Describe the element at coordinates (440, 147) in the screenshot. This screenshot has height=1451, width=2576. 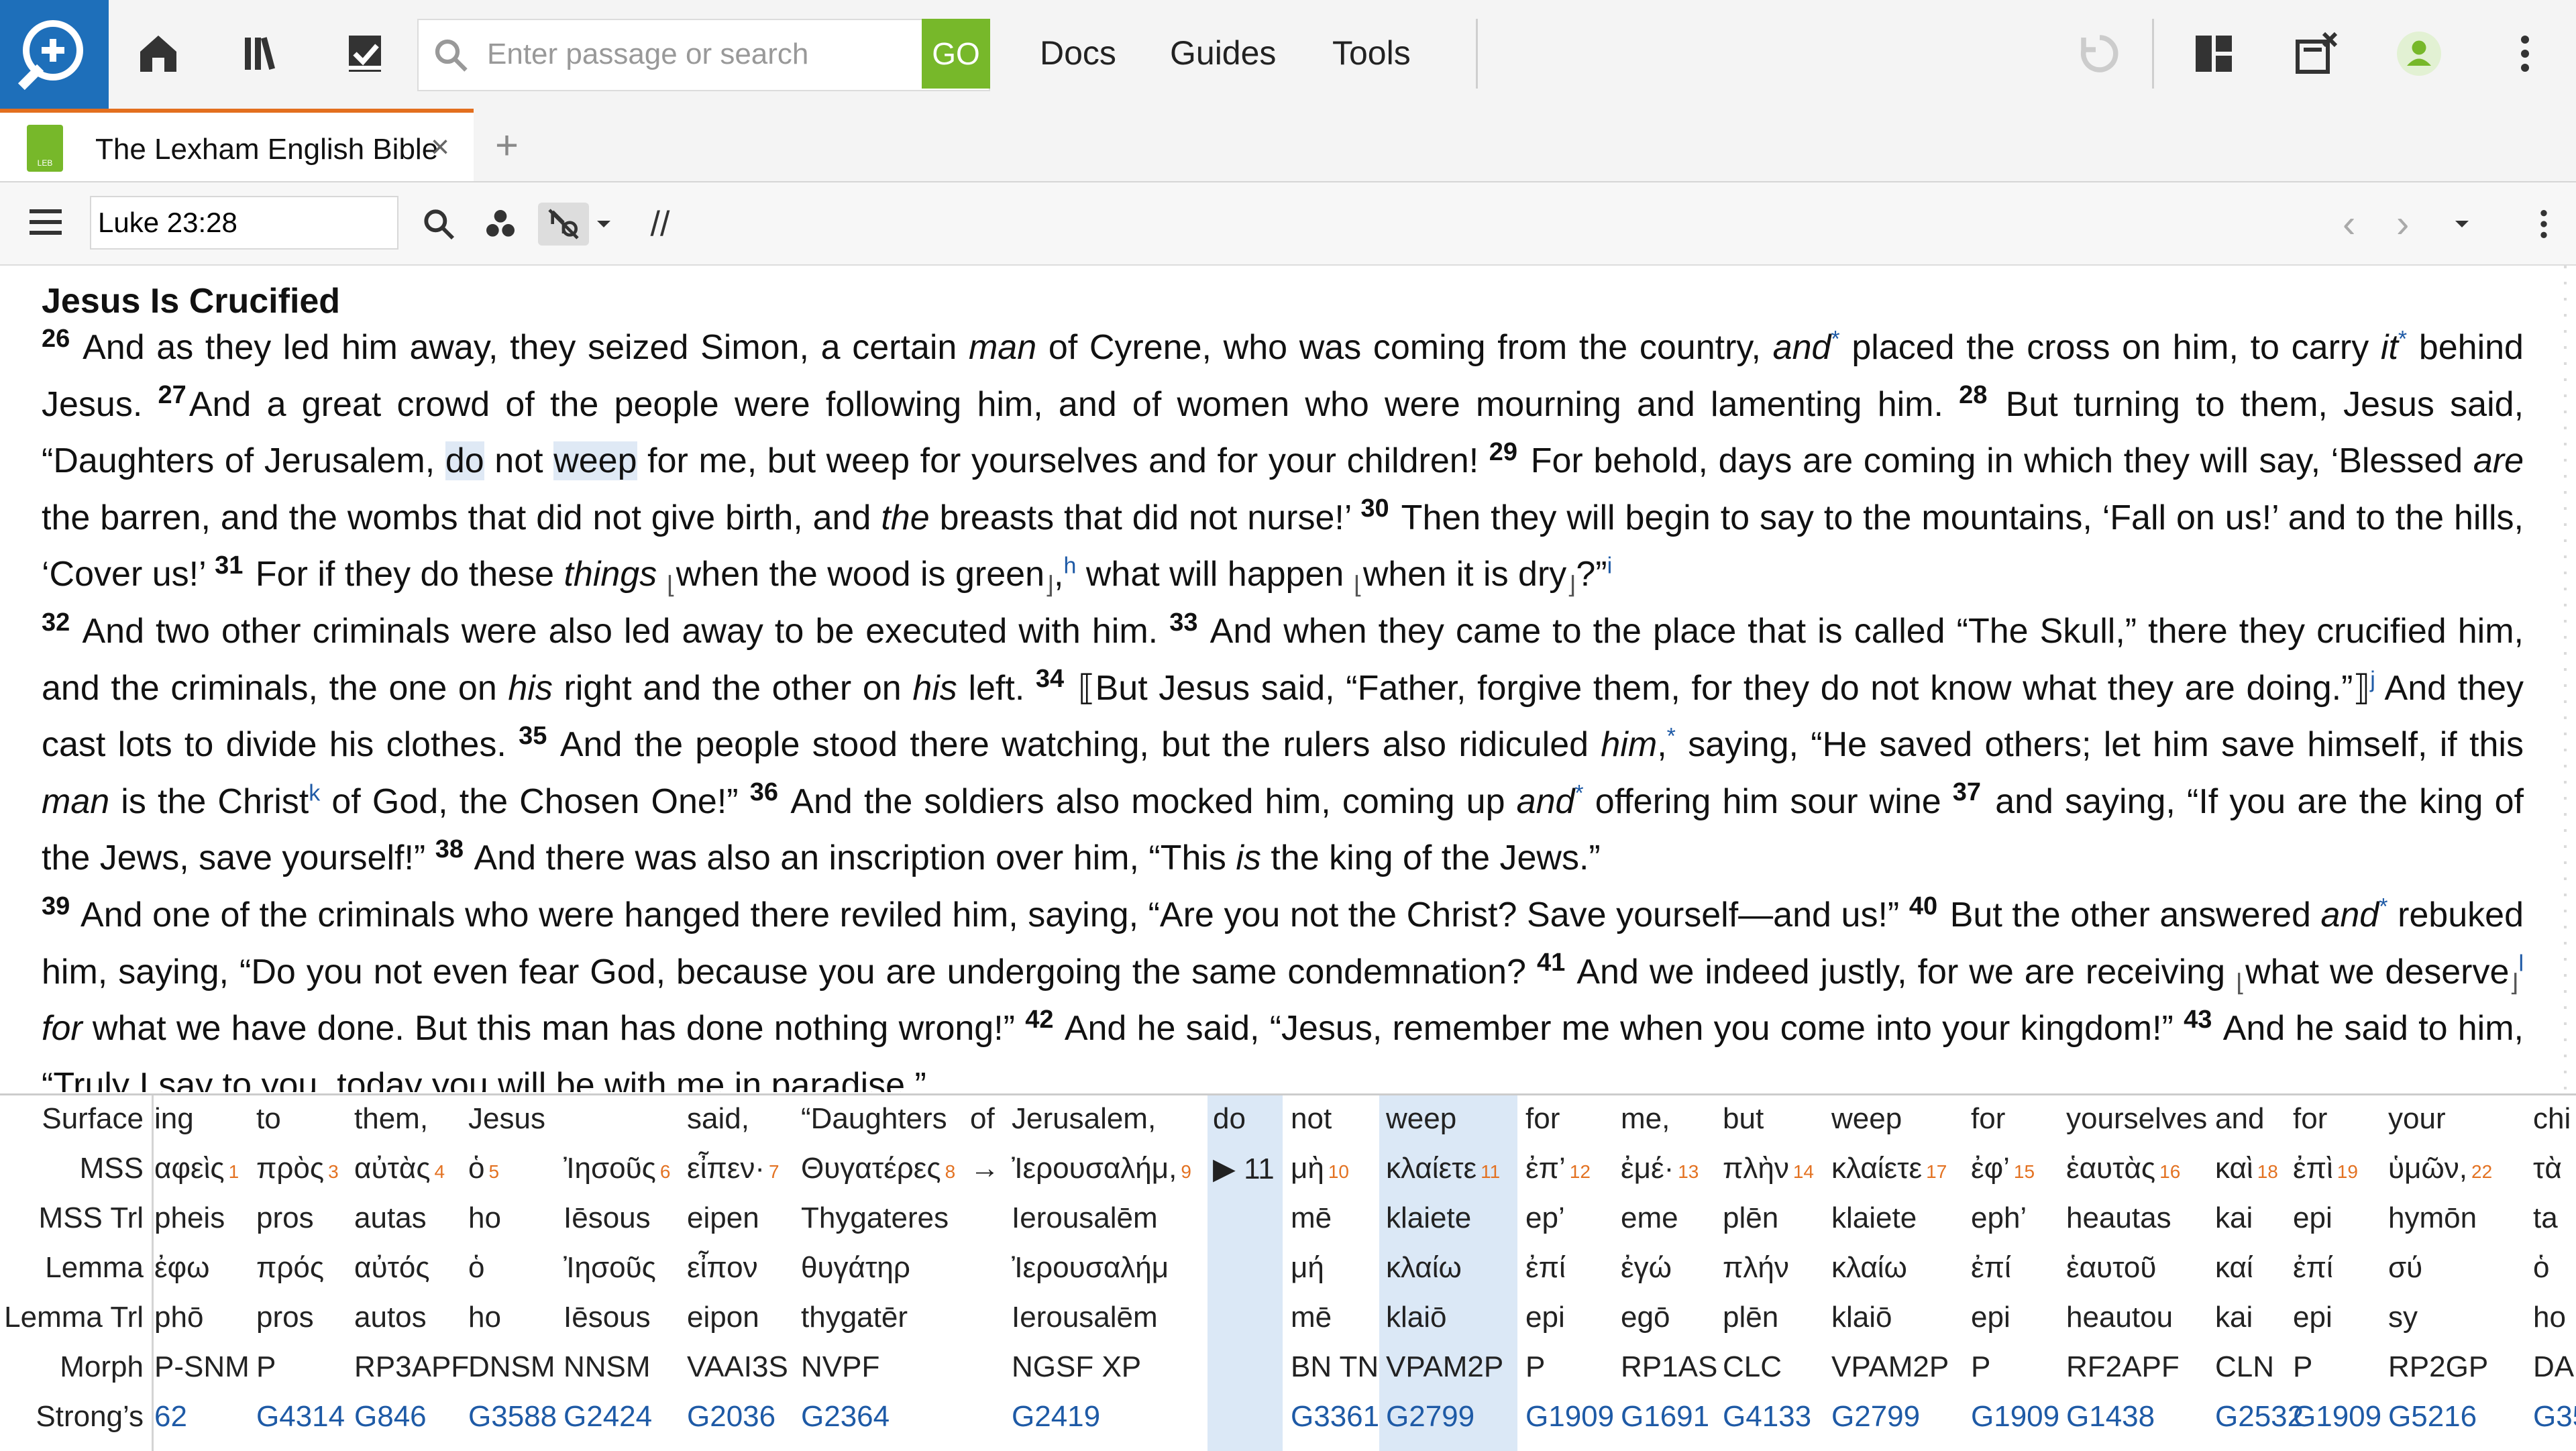
I see `close-tab-icon: ×` at that location.